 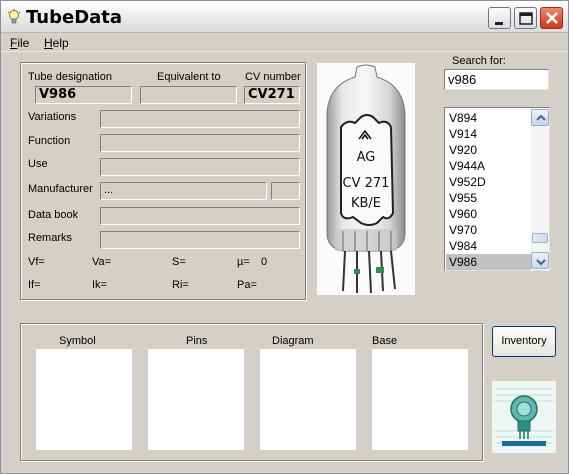 I want to click on list-item: V914, so click(x=488, y=134).